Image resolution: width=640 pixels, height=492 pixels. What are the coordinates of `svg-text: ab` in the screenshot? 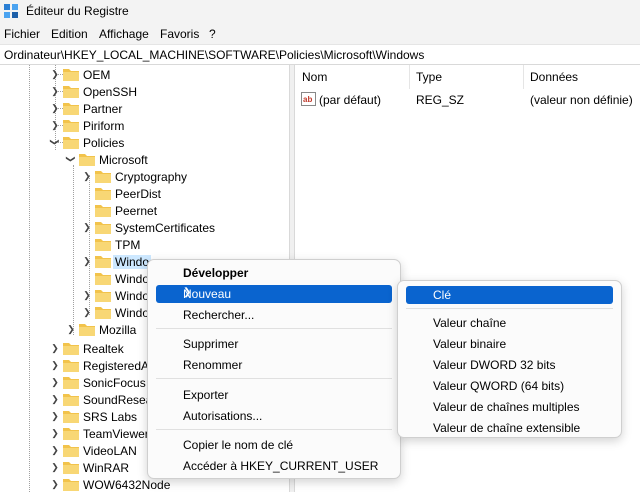 It's located at (307, 99).